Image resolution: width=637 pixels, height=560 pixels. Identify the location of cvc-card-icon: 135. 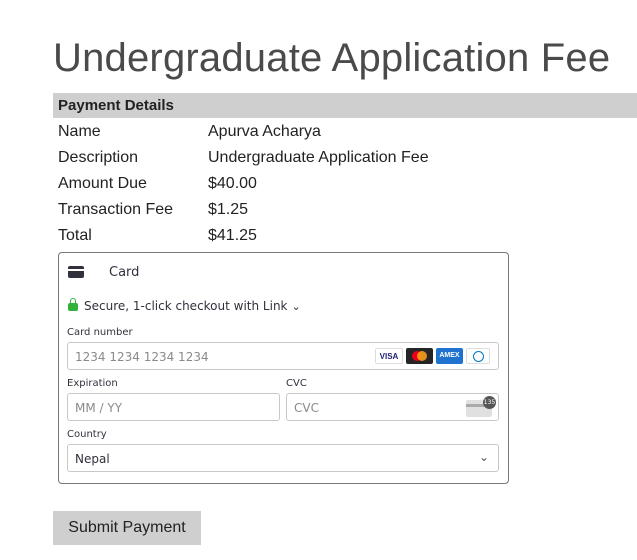
(481, 406).